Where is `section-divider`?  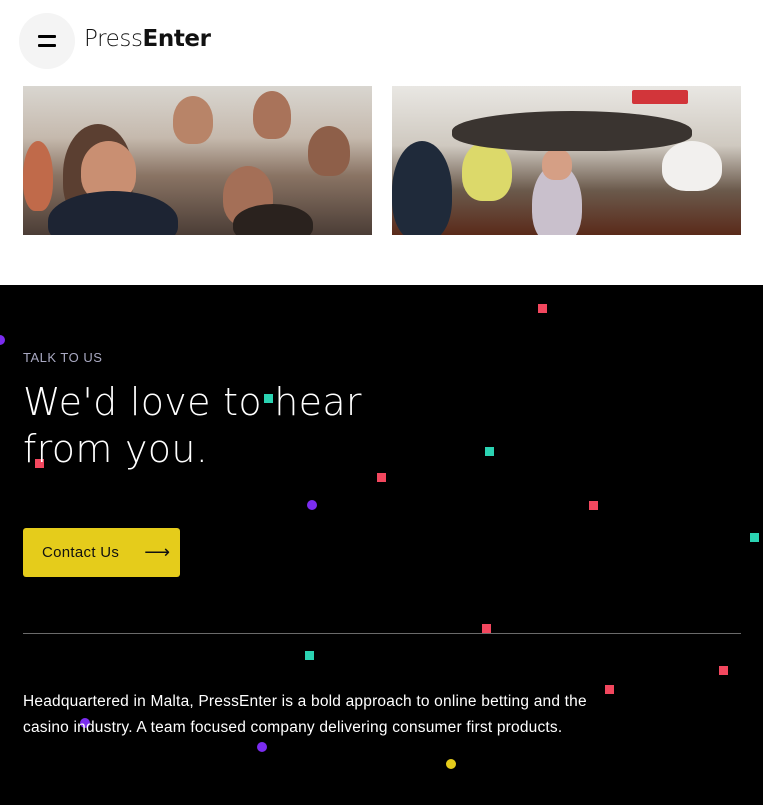 section-divider is located at coordinates (382, 633).